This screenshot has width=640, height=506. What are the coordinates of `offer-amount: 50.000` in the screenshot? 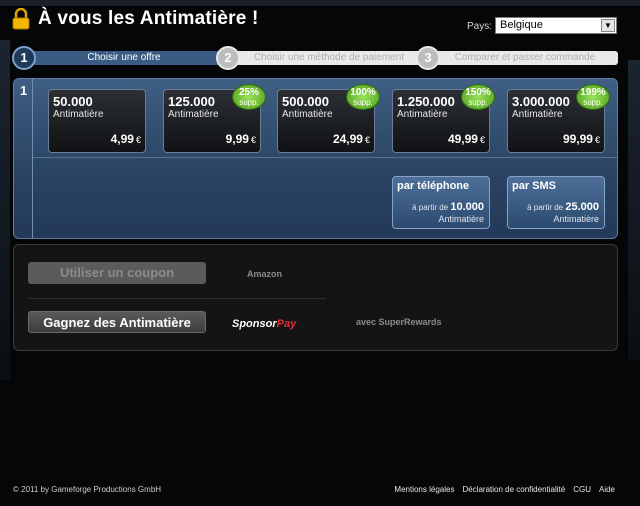 It's located at (73, 101).